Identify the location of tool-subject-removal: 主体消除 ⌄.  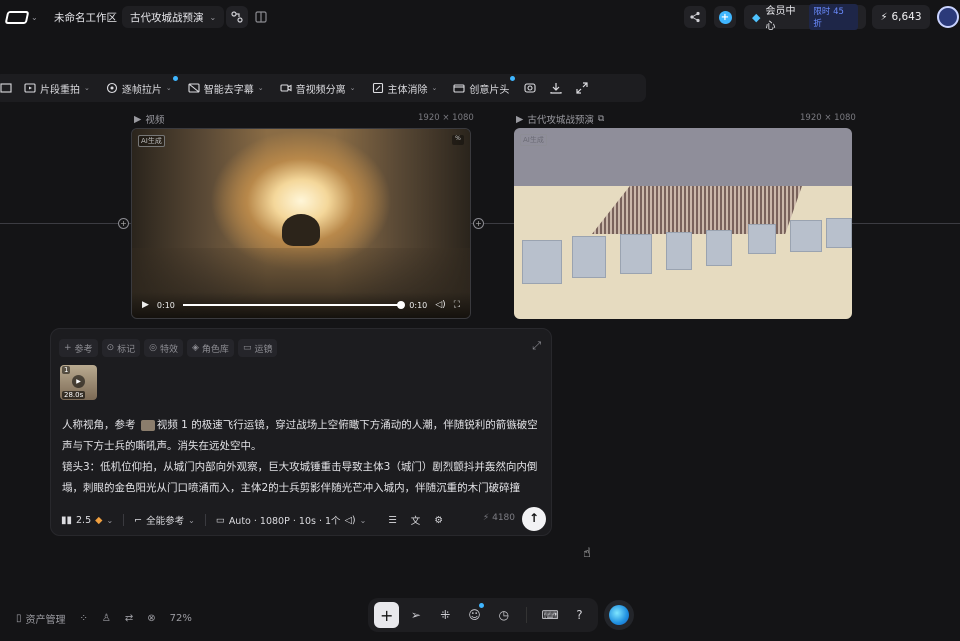
(405, 88).